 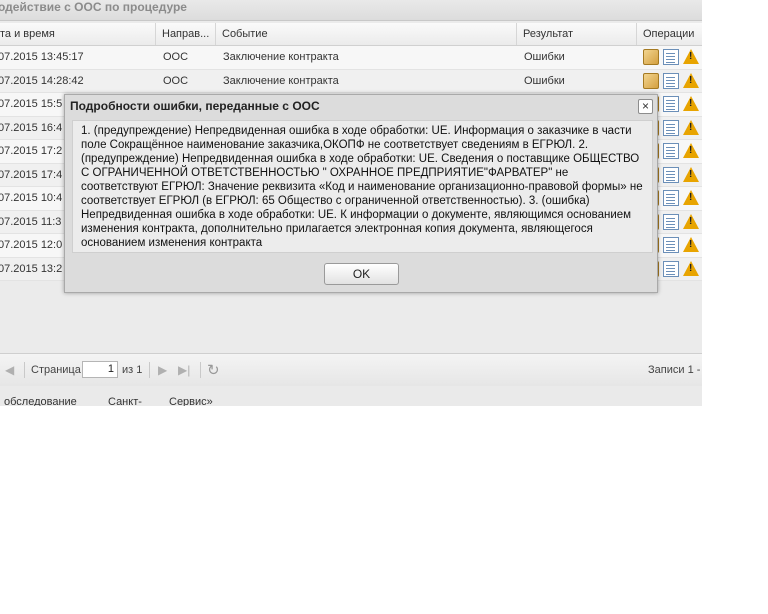 What do you see at coordinates (42, 57) in the screenshot?
I see `cell-datetime: 07.2015 13:45:17` at bounding box center [42, 57].